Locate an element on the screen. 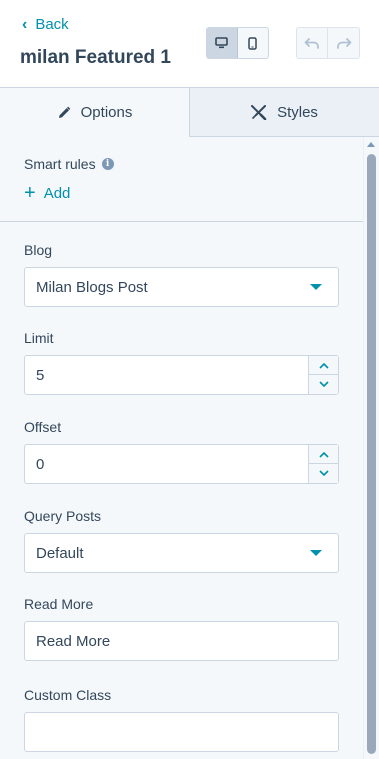  tab-styles: Styles is located at coordinates (284, 112).